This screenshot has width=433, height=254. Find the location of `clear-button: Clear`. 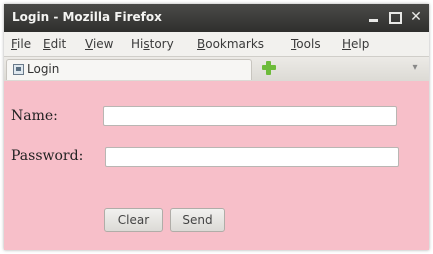

clear-button: Clear is located at coordinates (133, 220).